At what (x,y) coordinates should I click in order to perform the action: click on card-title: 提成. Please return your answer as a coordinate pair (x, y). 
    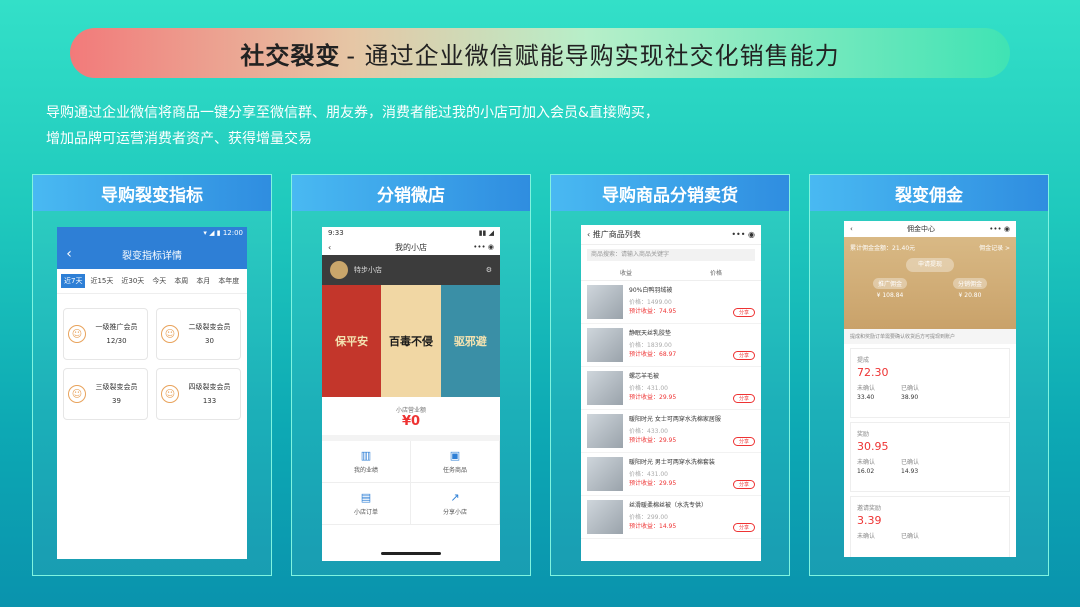
    Looking at the image, I should click on (863, 360).